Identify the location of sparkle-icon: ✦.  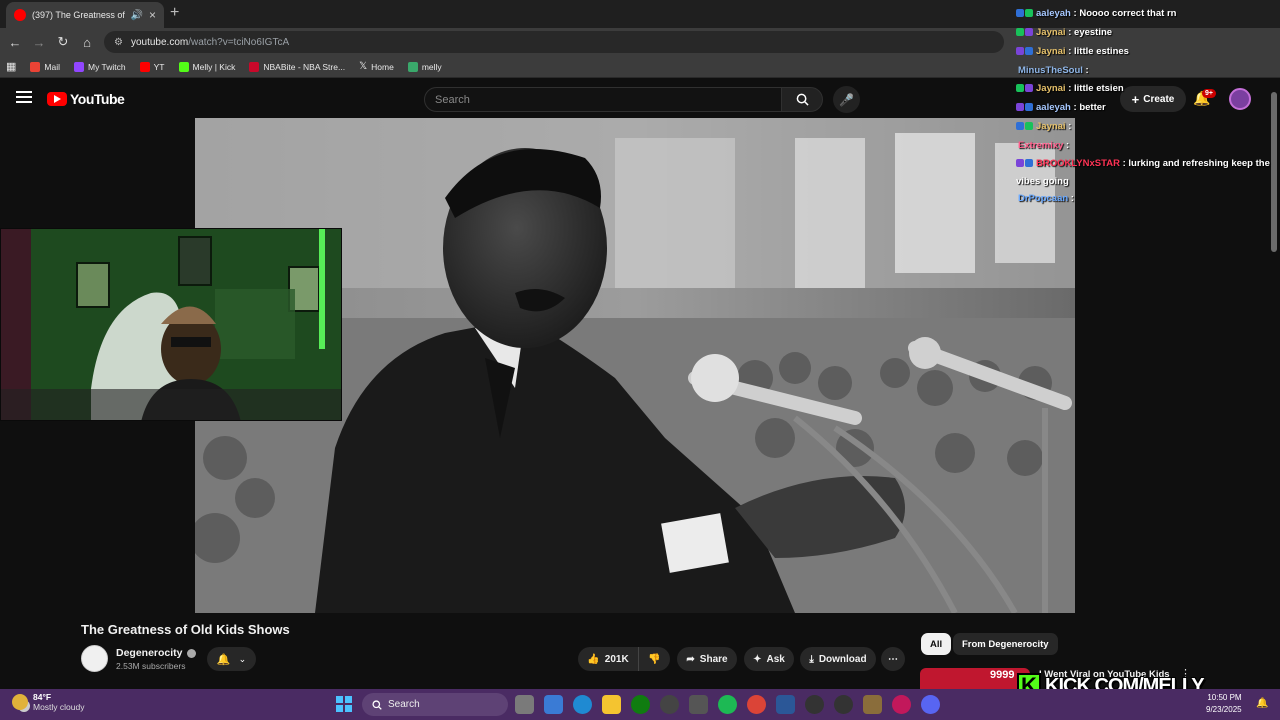
(757, 659).